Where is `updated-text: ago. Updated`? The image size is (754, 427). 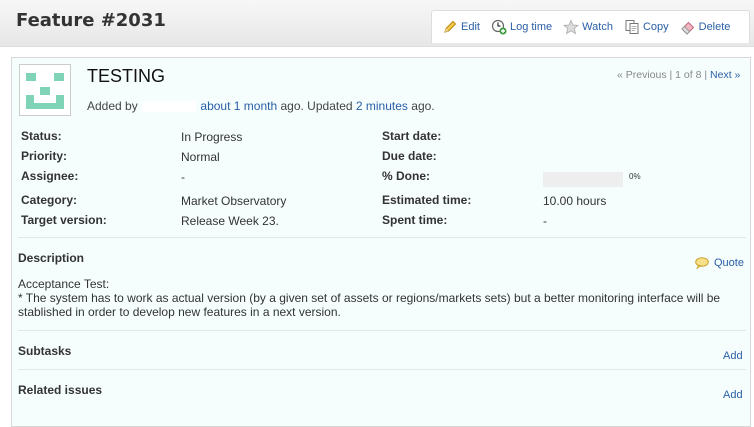
updated-text: ago. Updated is located at coordinates (316, 106).